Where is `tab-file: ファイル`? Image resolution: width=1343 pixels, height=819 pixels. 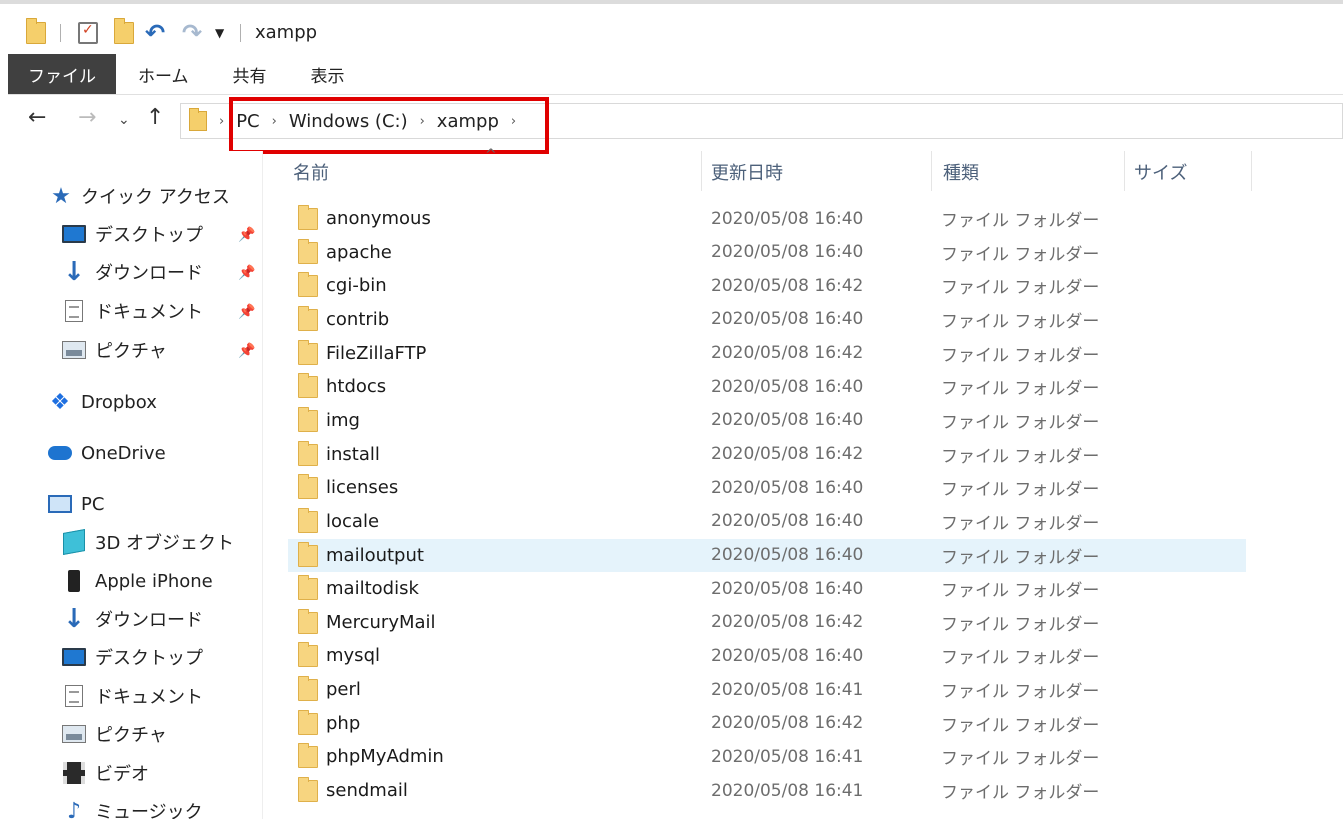
tab-file: ファイル is located at coordinates (62, 74).